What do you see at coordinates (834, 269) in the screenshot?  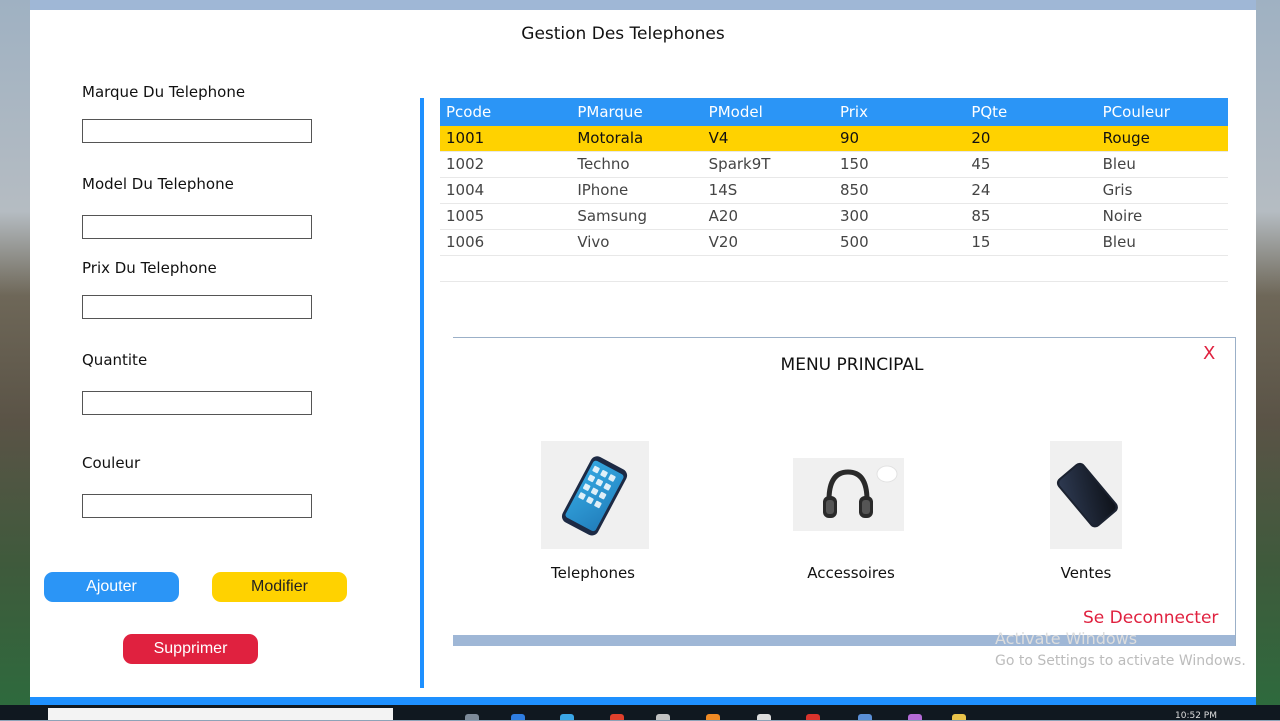 I see `table-empty-row` at bounding box center [834, 269].